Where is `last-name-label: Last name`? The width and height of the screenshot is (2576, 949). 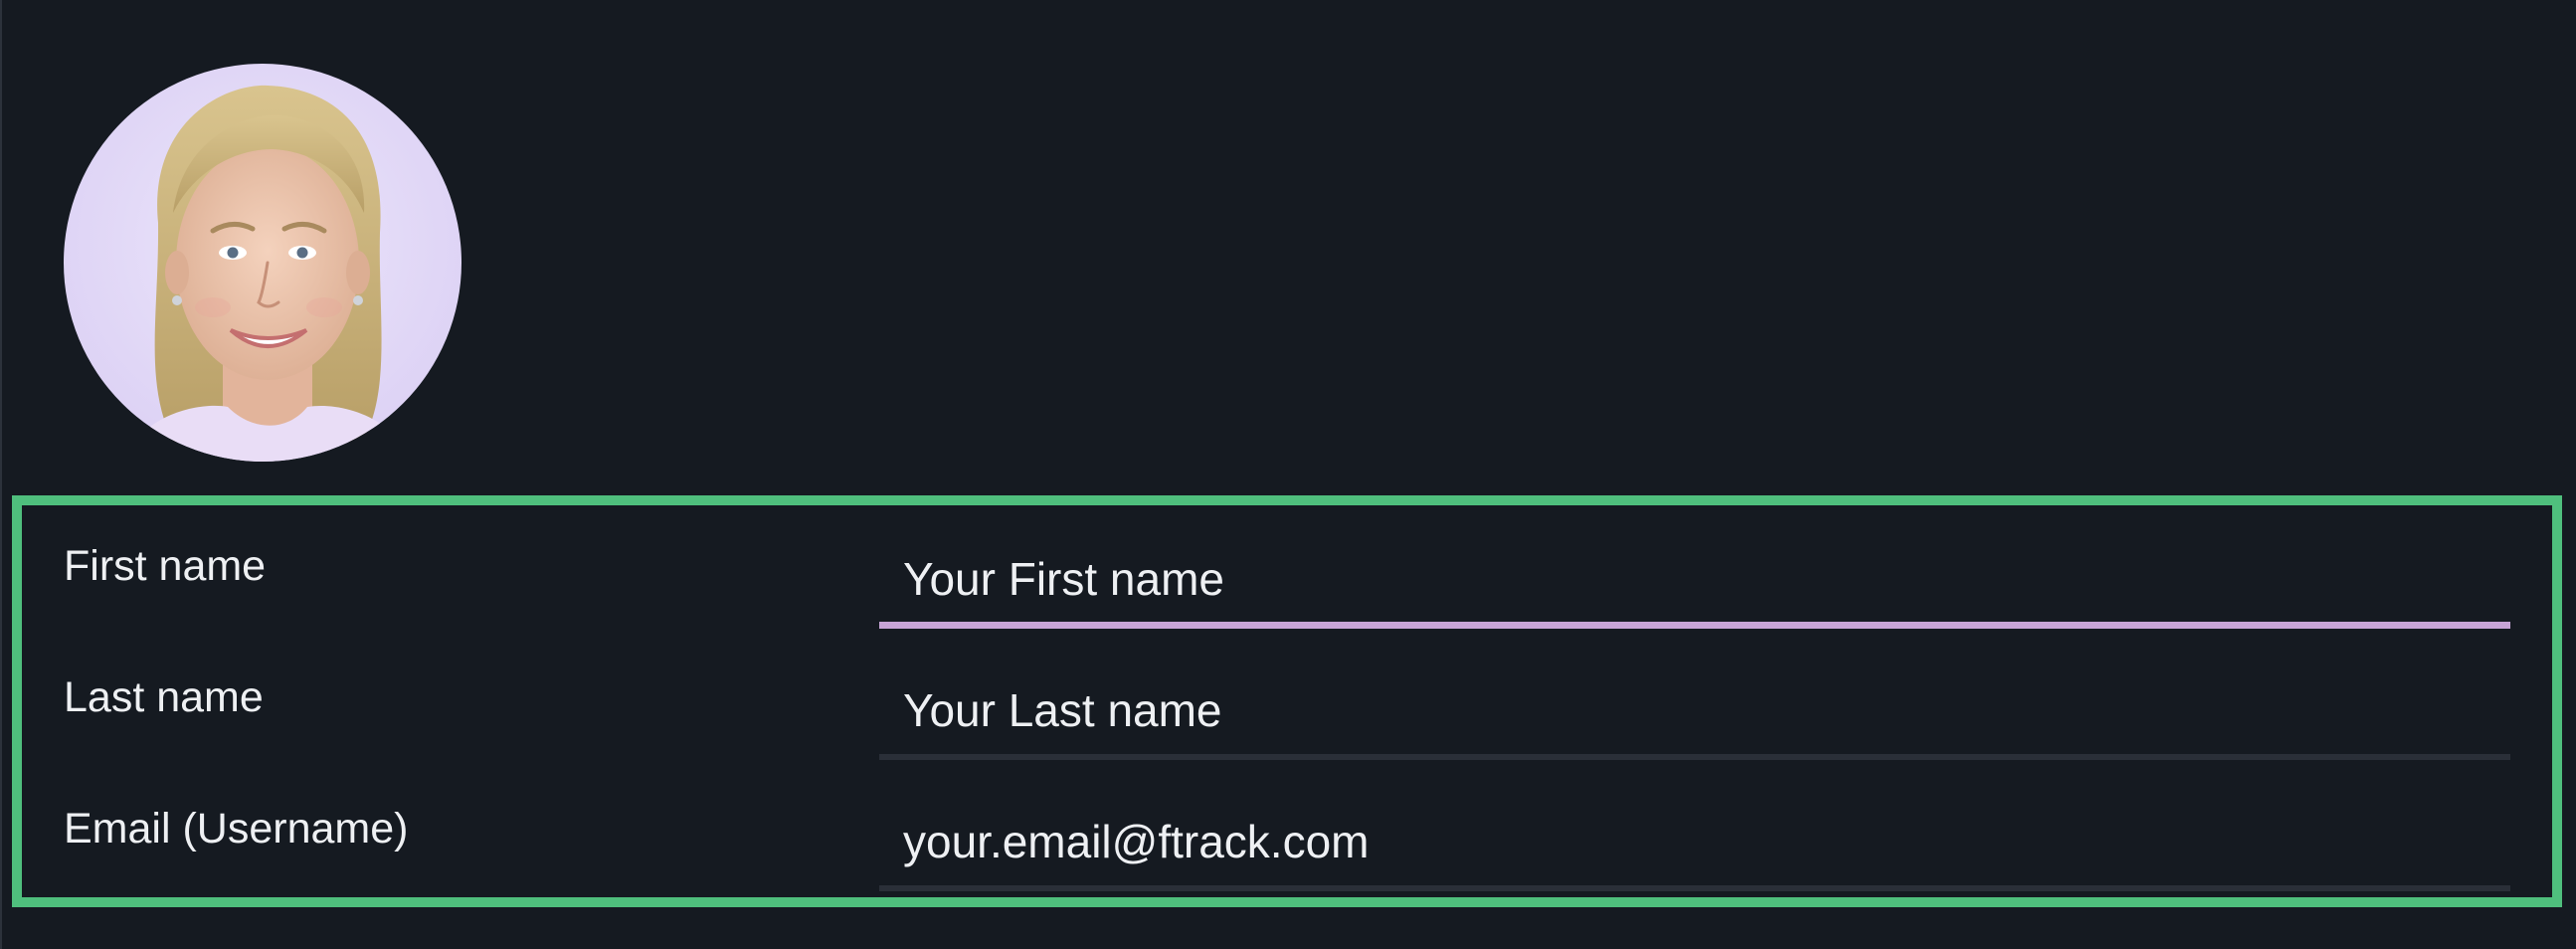 last-name-label: Last name is located at coordinates (164, 697).